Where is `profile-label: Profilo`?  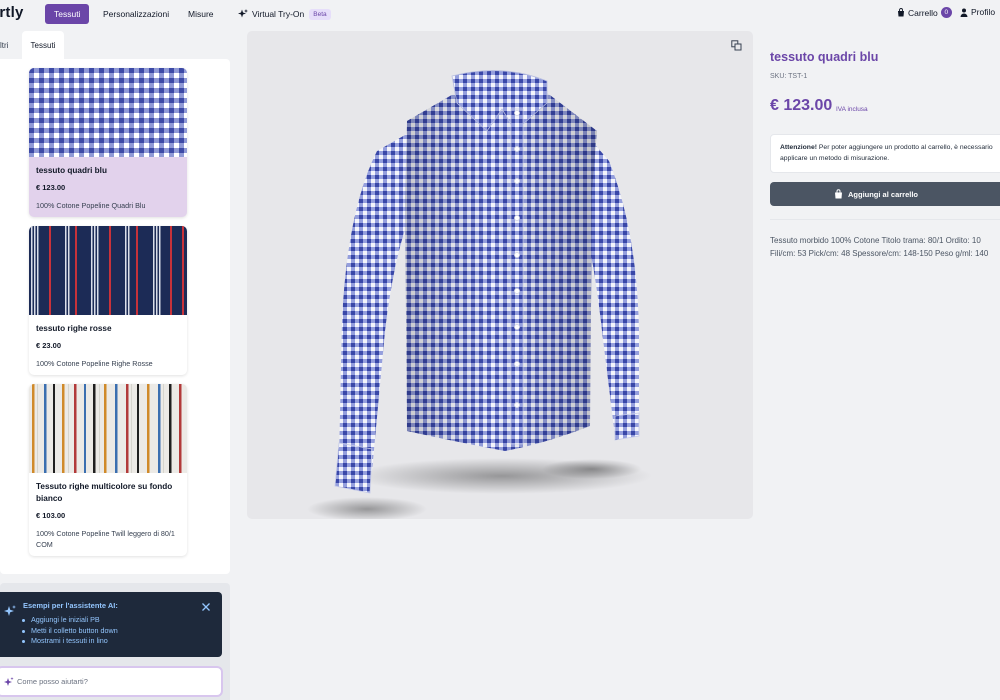
profile-label: Profilo is located at coordinates (983, 12).